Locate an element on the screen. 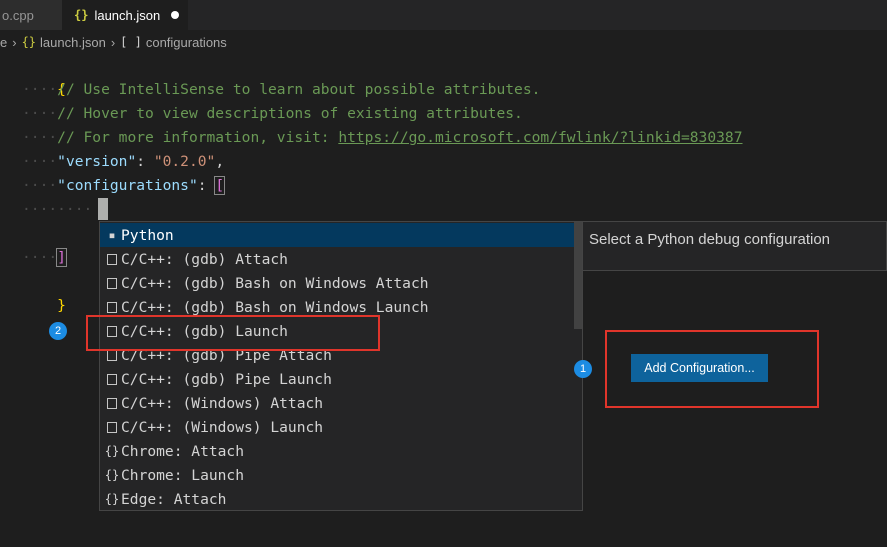 This screenshot has height=547, width=887. suggest-item: {} Chrome: Attach is located at coordinates (337, 451).